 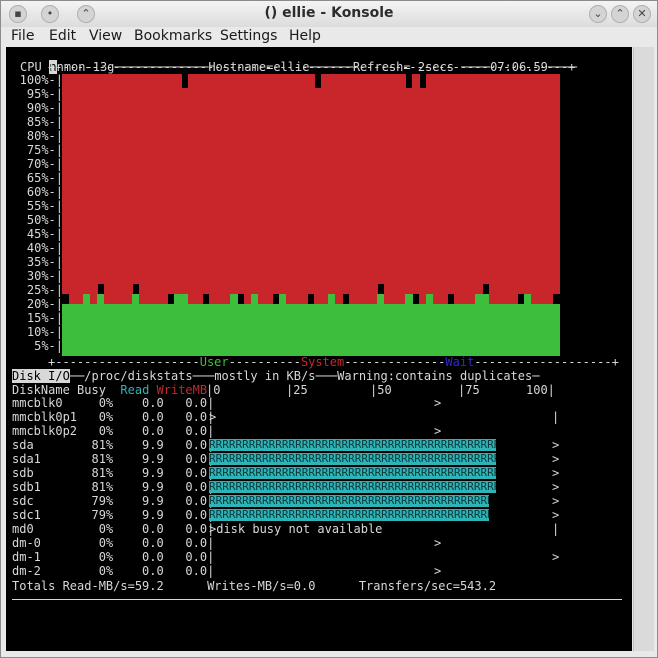 I want to click on cpu-system-bar, so click(x=556, y=184).